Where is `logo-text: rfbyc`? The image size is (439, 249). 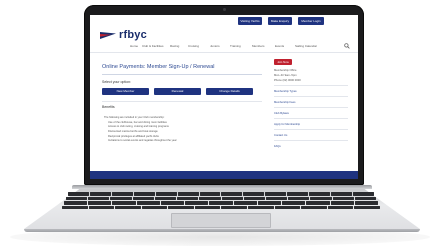 logo-text: rfbyc is located at coordinates (133, 35).